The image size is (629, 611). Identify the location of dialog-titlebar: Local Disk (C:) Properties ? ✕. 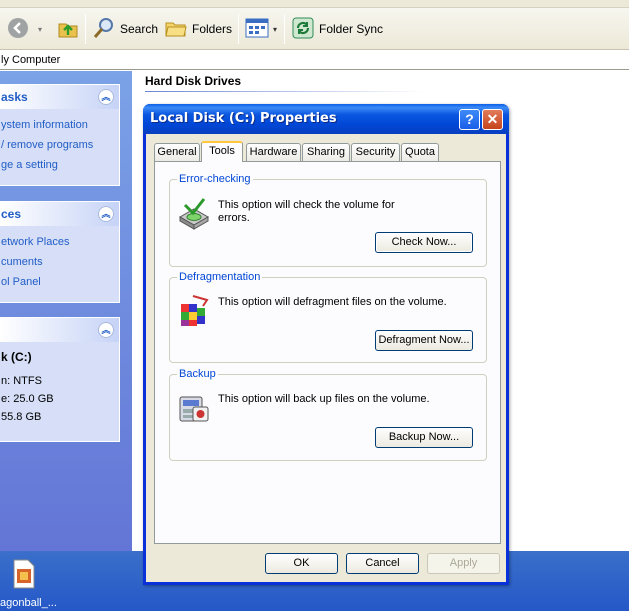
(326, 119).